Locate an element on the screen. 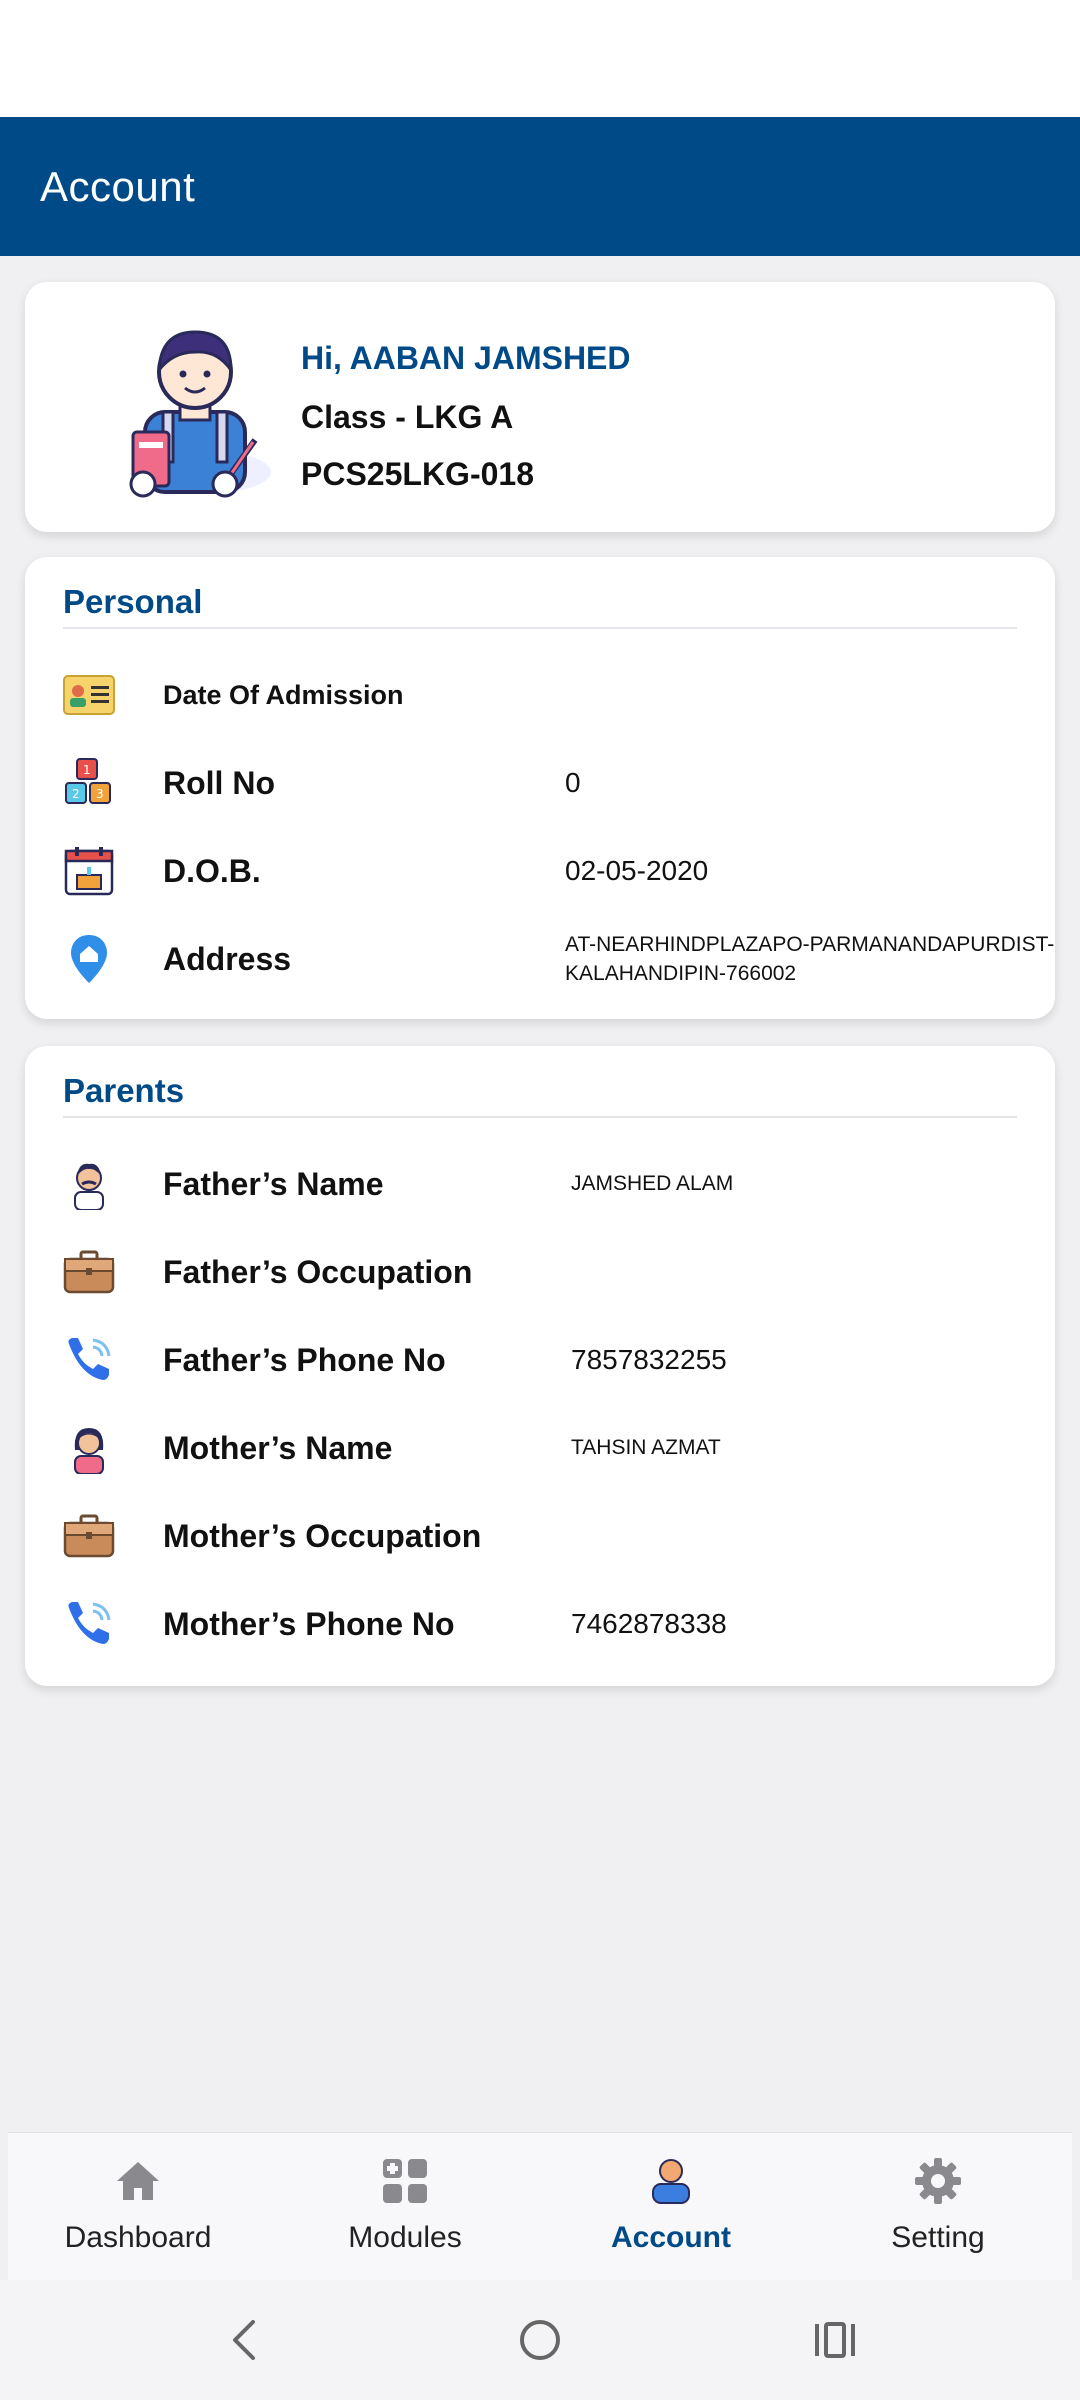 The width and height of the screenshot is (1080, 2400). info-label: Roll No is located at coordinates (219, 782).